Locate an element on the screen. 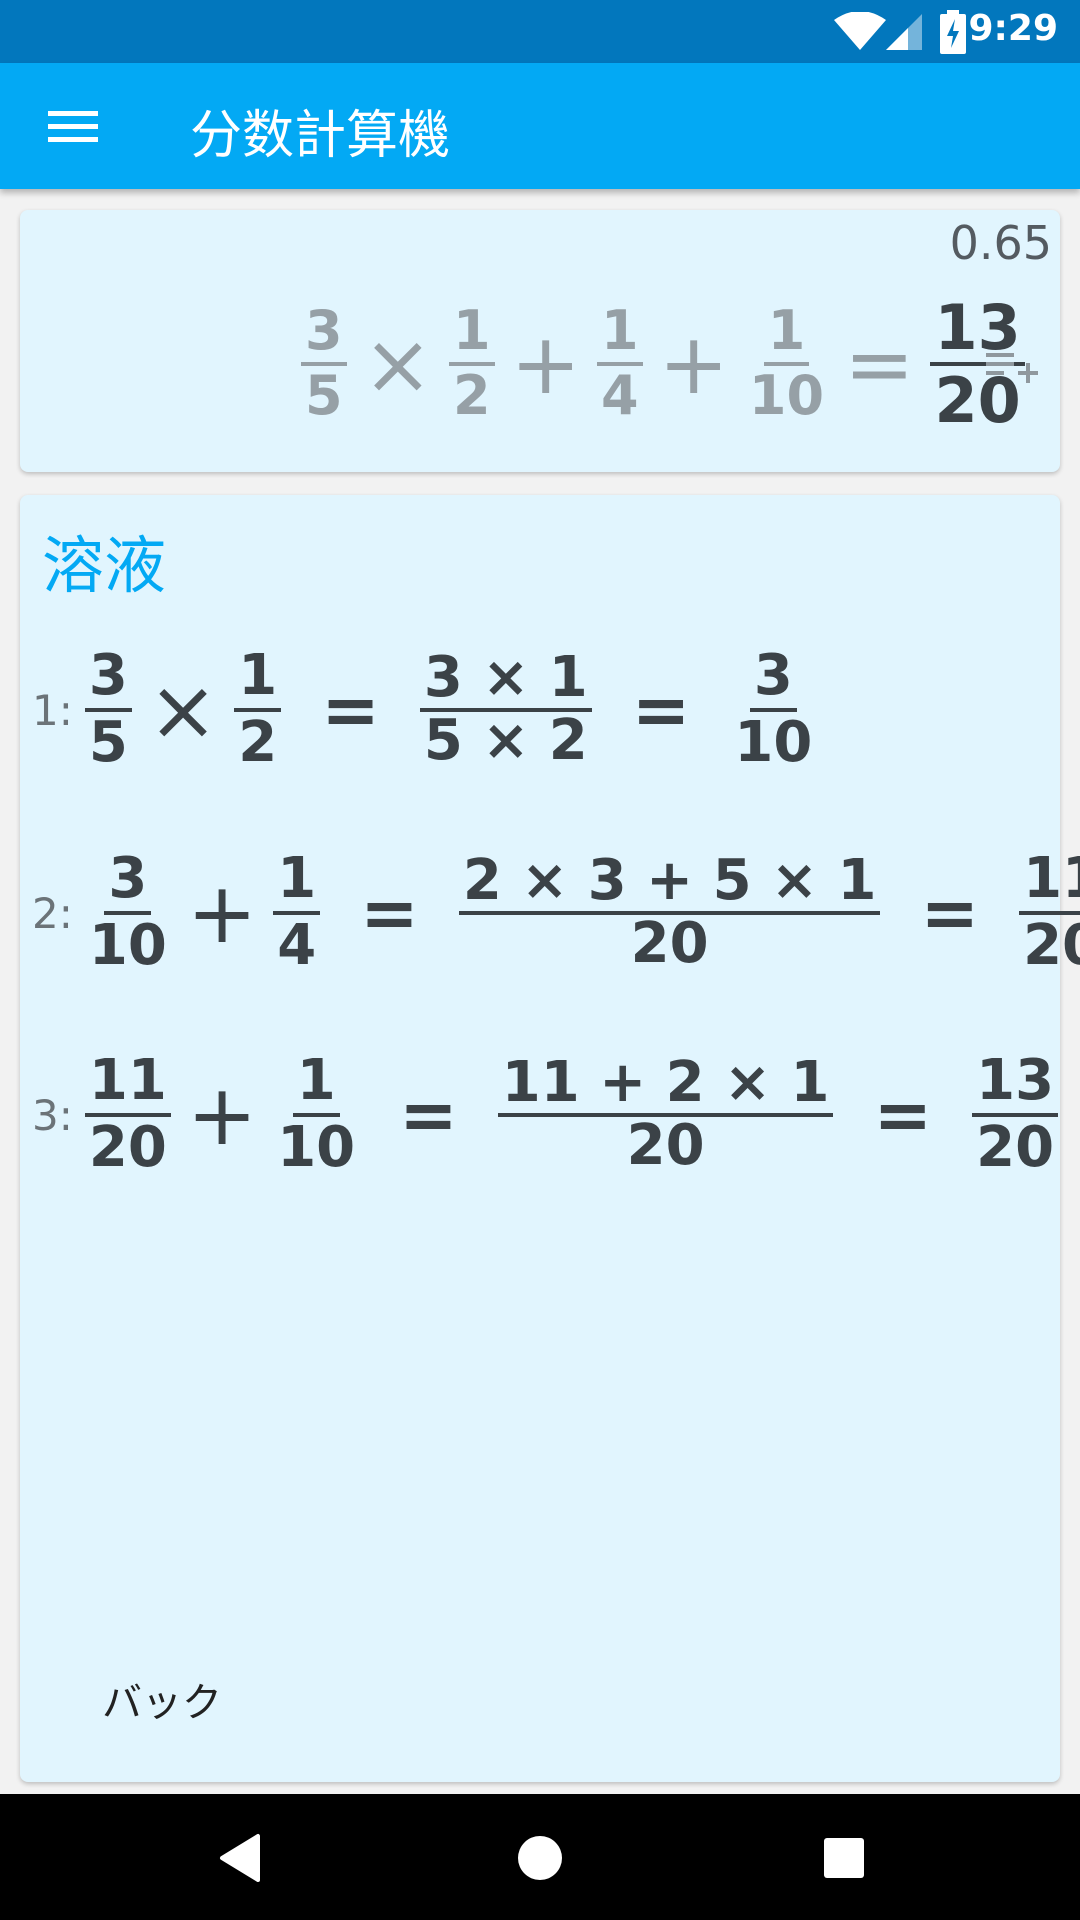  numerator: 2 × 3 + 5 × 1 is located at coordinates (669, 883).